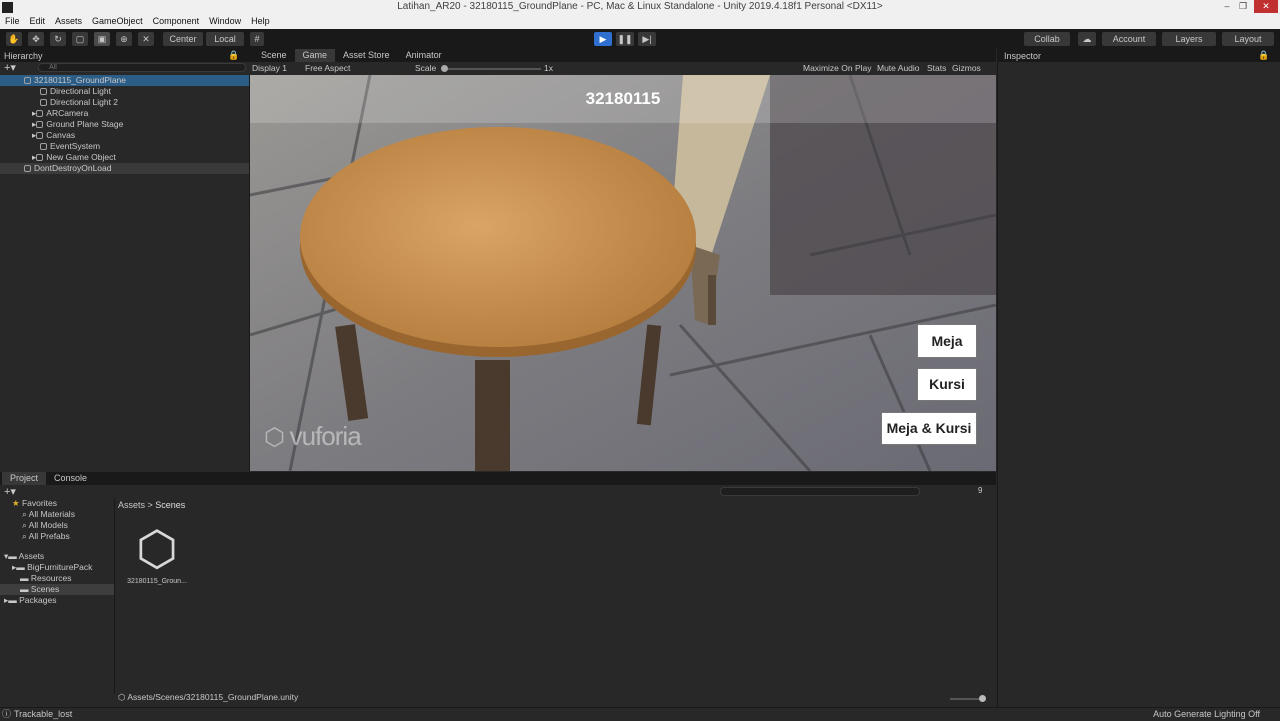 This screenshot has height=721, width=1280. What do you see at coordinates (820, 491) in the screenshot?
I see `project-search-input` at bounding box center [820, 491].